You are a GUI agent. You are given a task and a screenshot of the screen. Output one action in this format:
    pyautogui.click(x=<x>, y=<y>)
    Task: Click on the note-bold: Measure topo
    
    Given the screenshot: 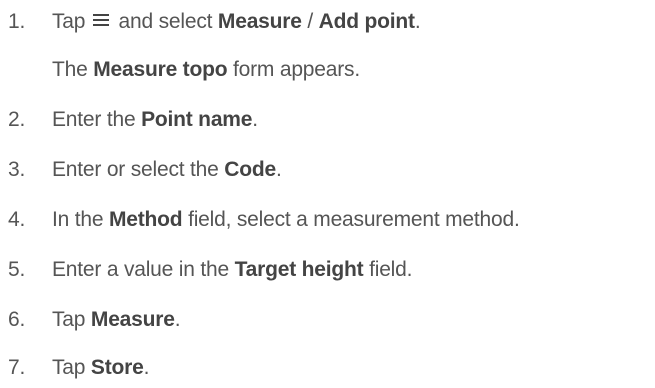 What is the action you would take?
    pyautogui.click(x=160, y=69)
    